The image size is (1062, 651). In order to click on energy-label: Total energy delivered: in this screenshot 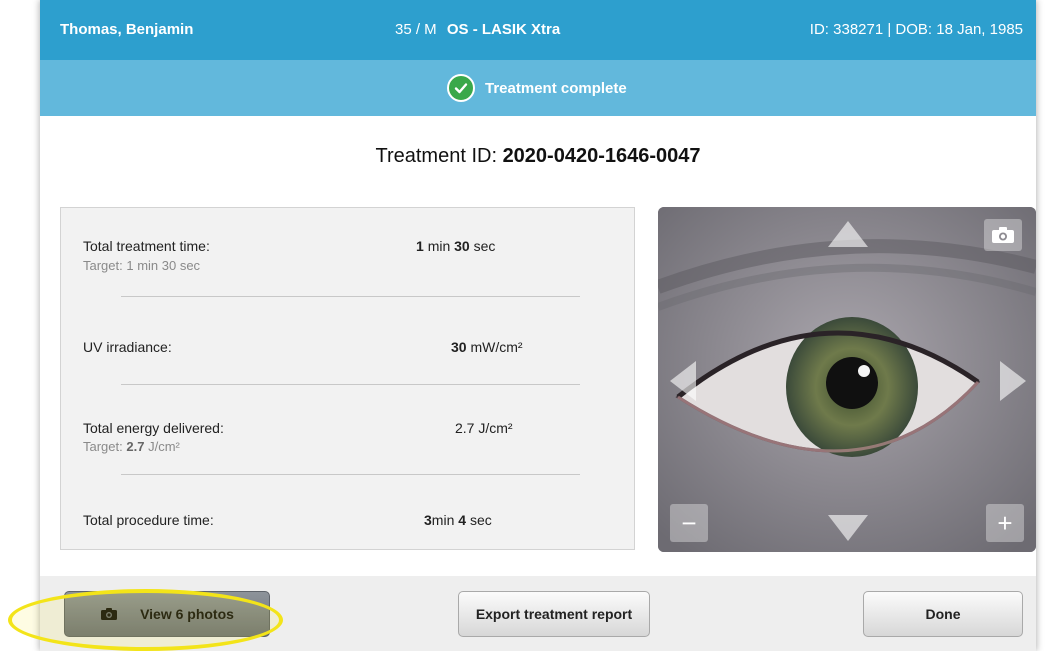, I will do `click(153, 428)`.